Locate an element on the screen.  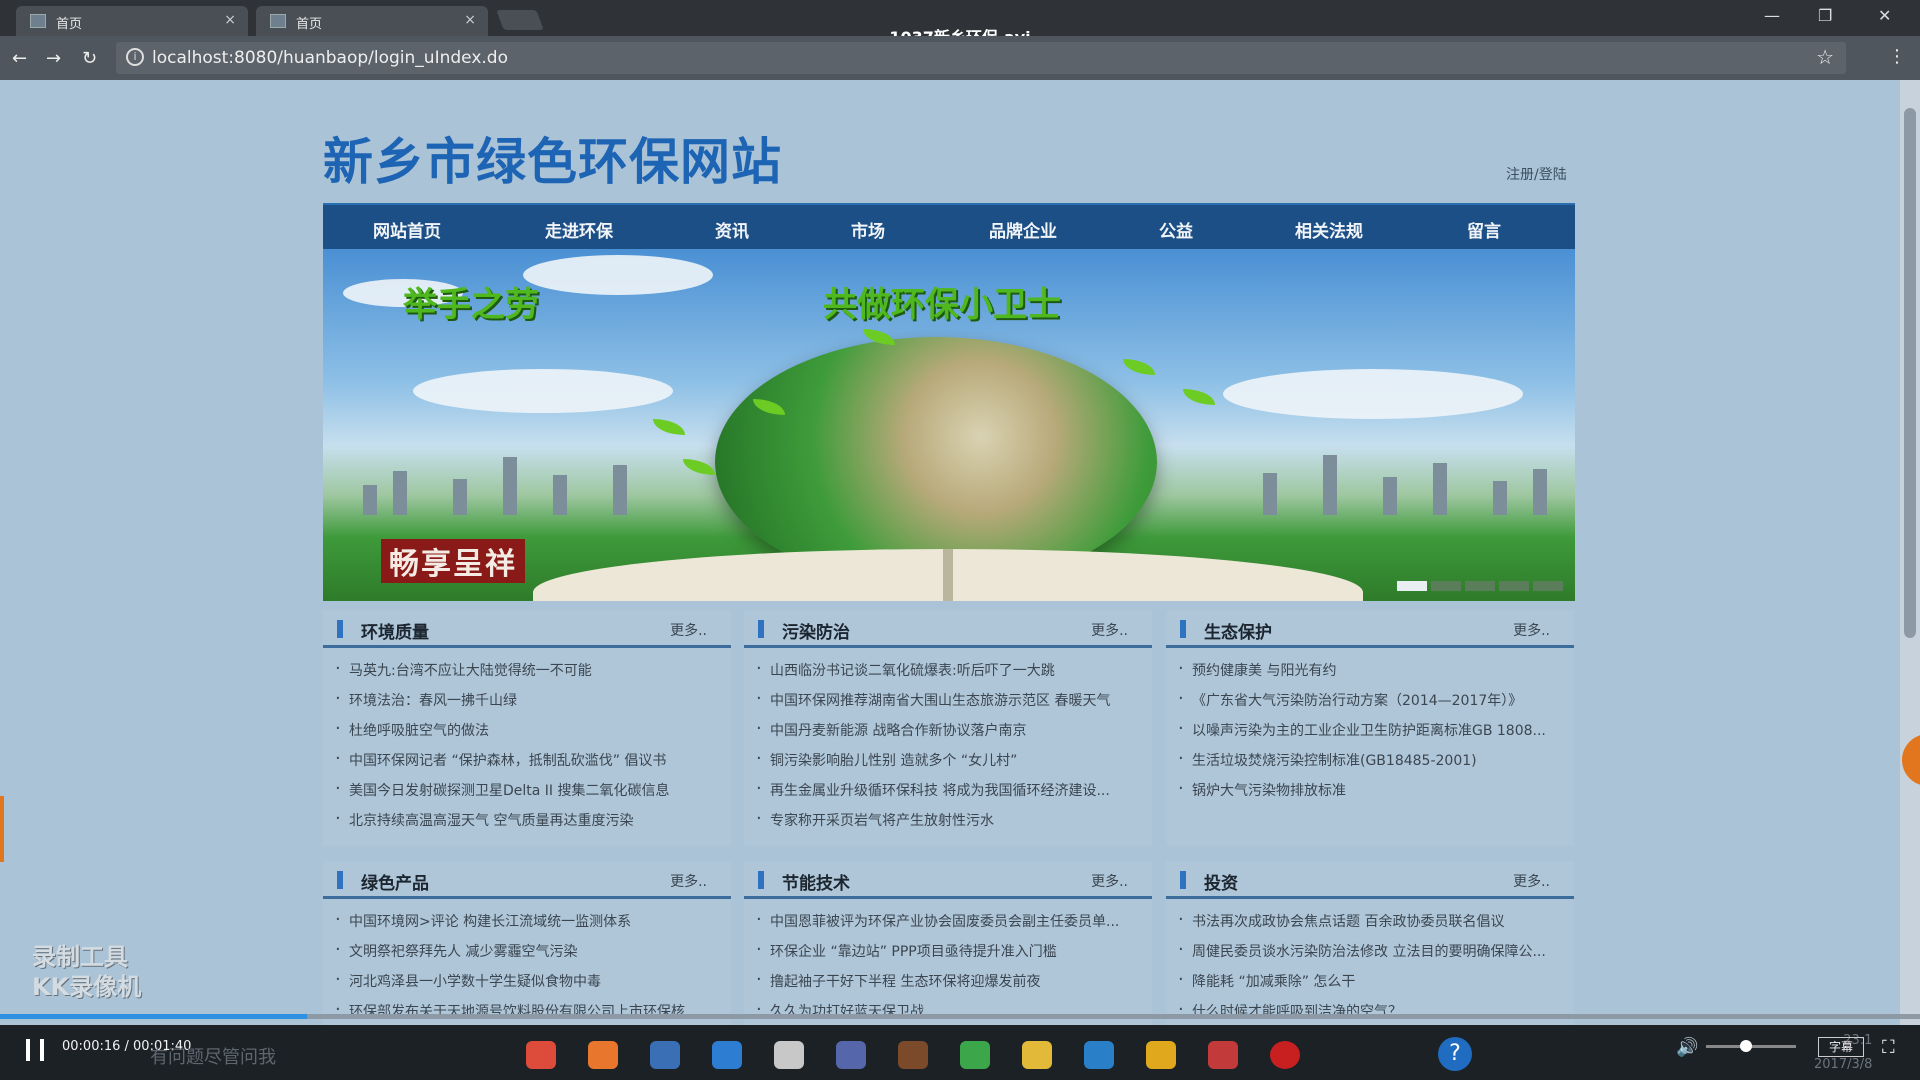
news-item: 《广东省大气污染防治行动方案（2014—2017年）》 is located at coordinates (1368, 705).